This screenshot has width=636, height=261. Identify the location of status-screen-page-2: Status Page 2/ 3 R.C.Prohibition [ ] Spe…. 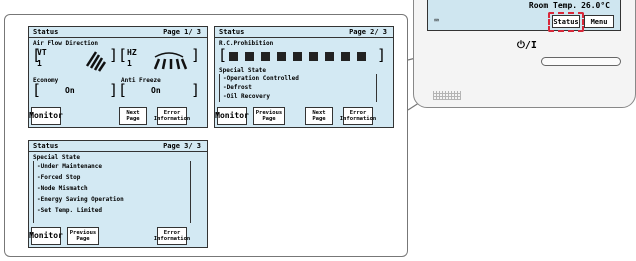
(304, 77).